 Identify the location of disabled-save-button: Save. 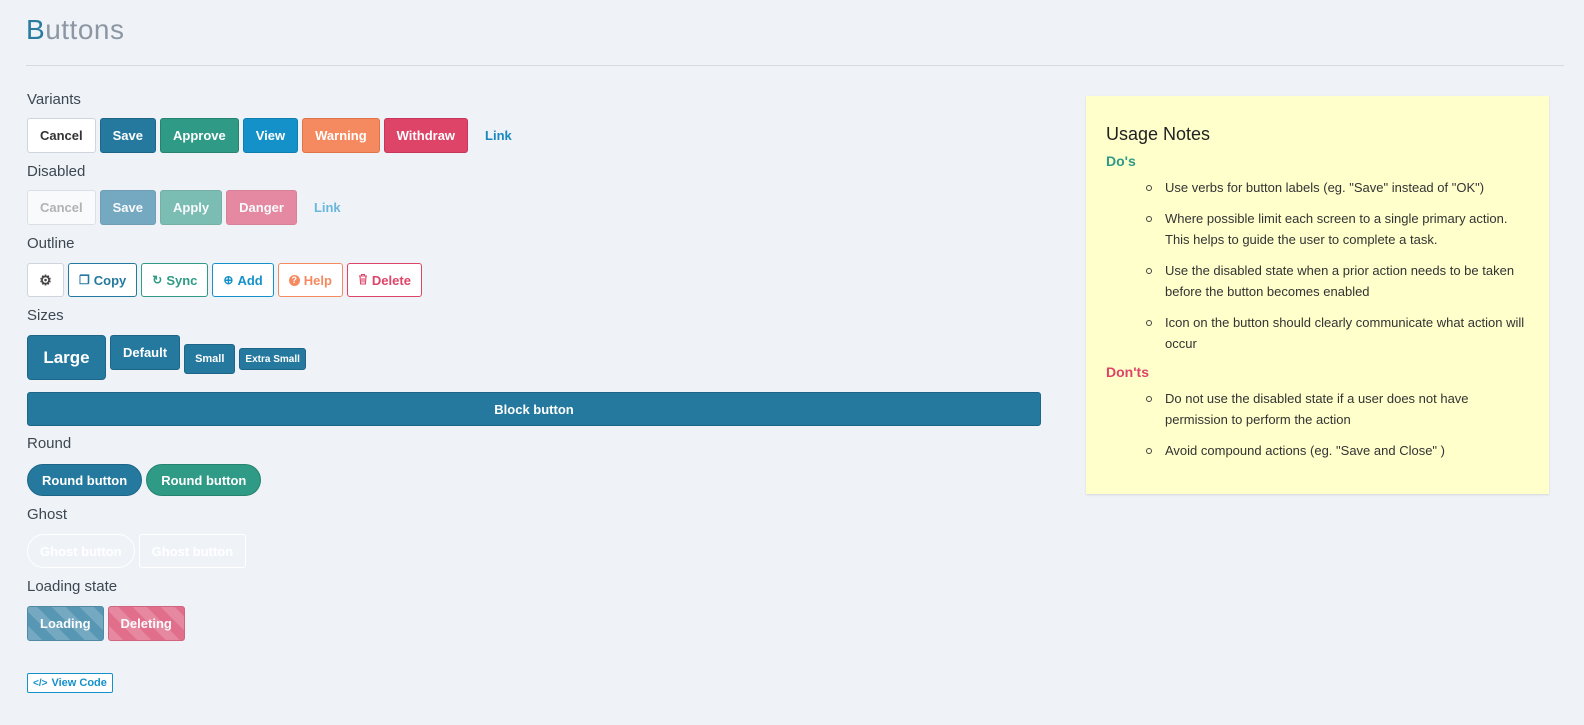
(128, 207).